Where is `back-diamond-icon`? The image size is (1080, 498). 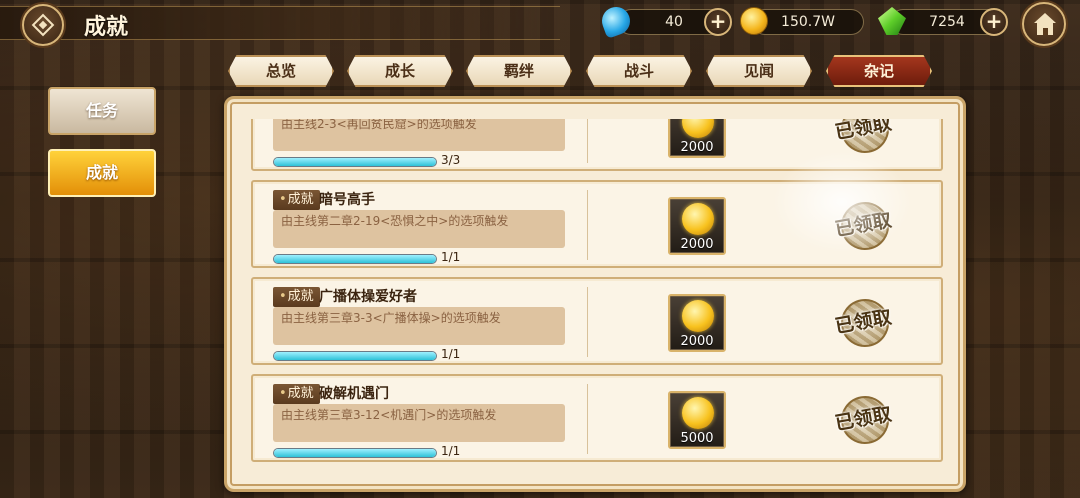 back-diamond-icon is located at coordinates (43, 25).